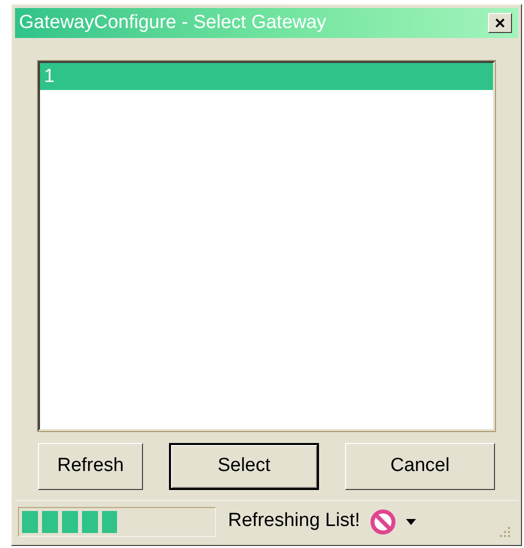  Describe the element at coordinates (411, 521) in the screenshot. I see `dropdown-caret-icon` at that location.